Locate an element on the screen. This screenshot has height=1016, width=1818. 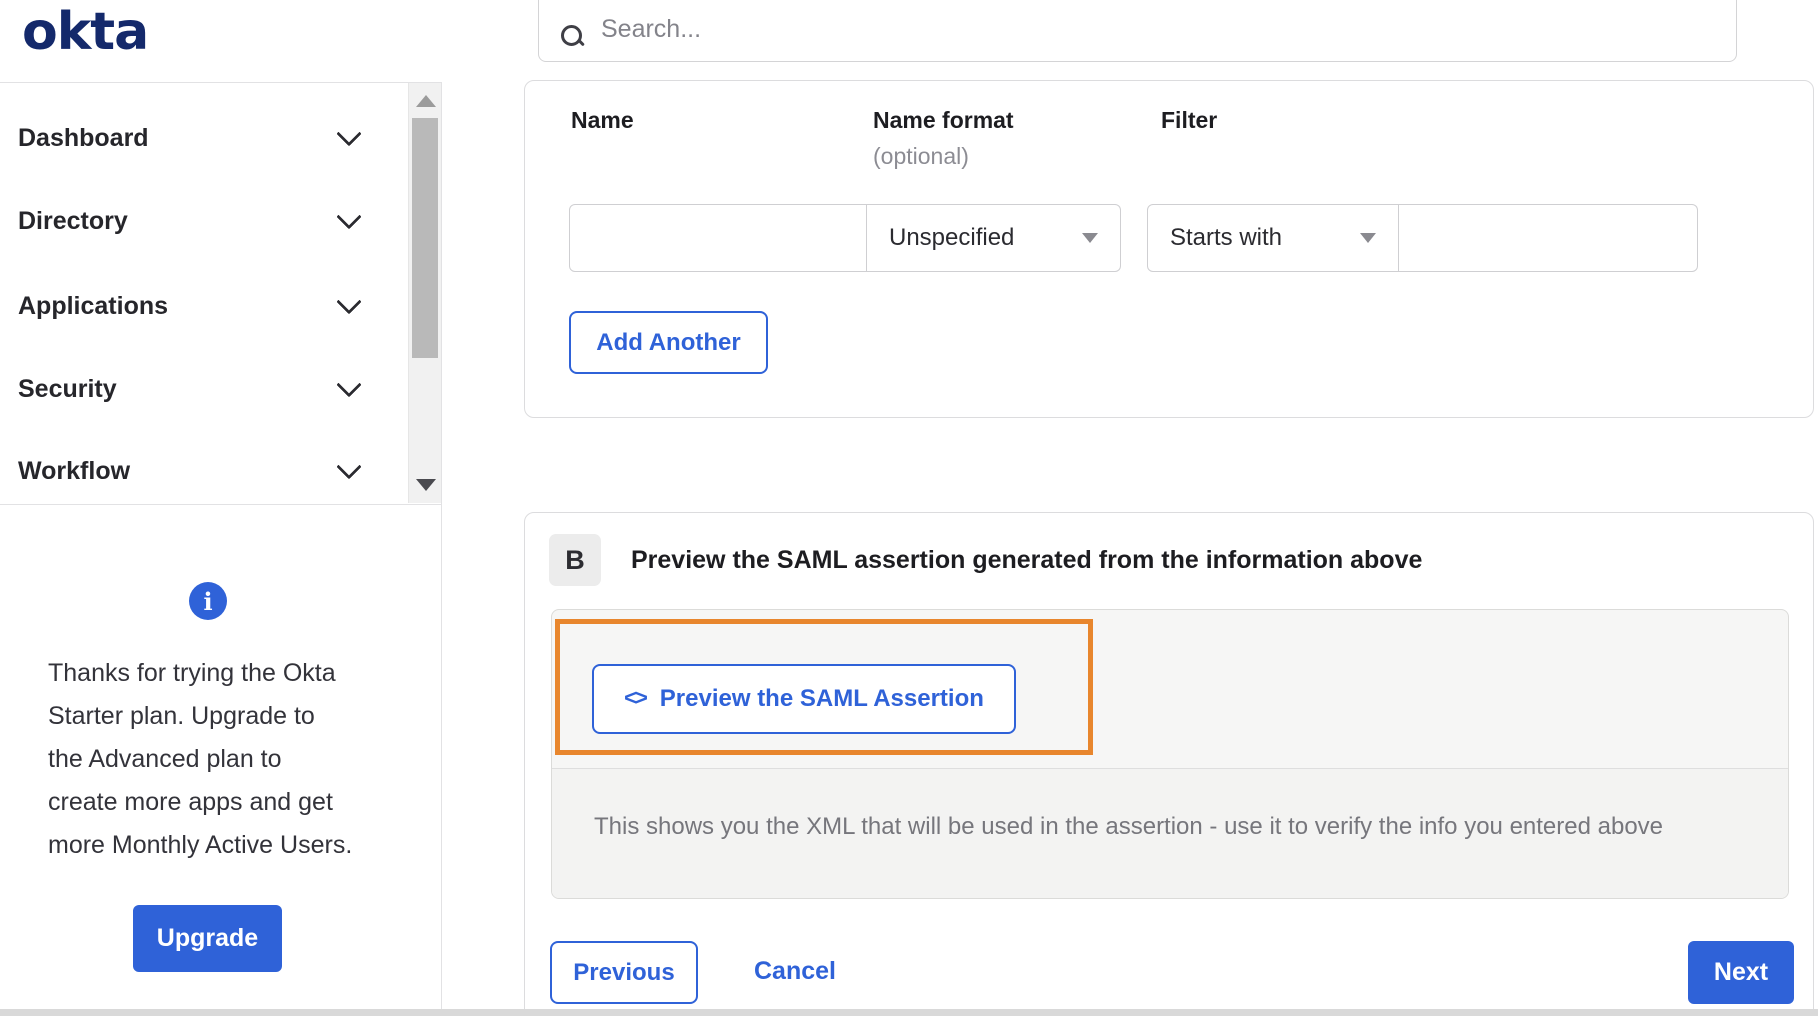
sidebar-item-label: Applications is located at coordinates (93, 305).